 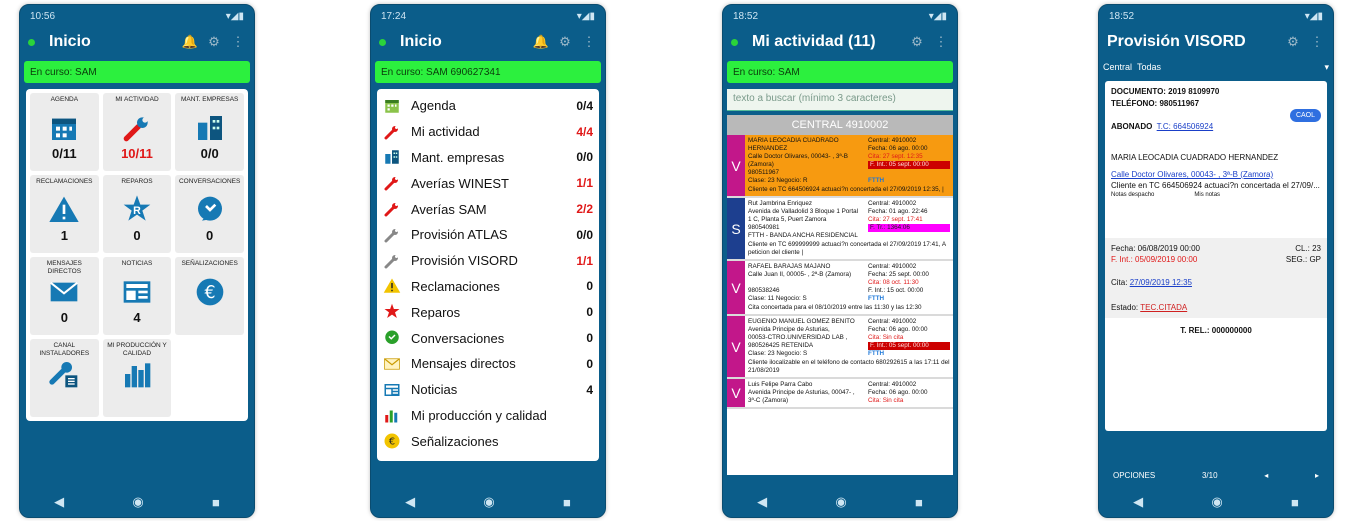 I want to click on module-tile: CANAL INSTALADORES, so click(x=64, y=378).